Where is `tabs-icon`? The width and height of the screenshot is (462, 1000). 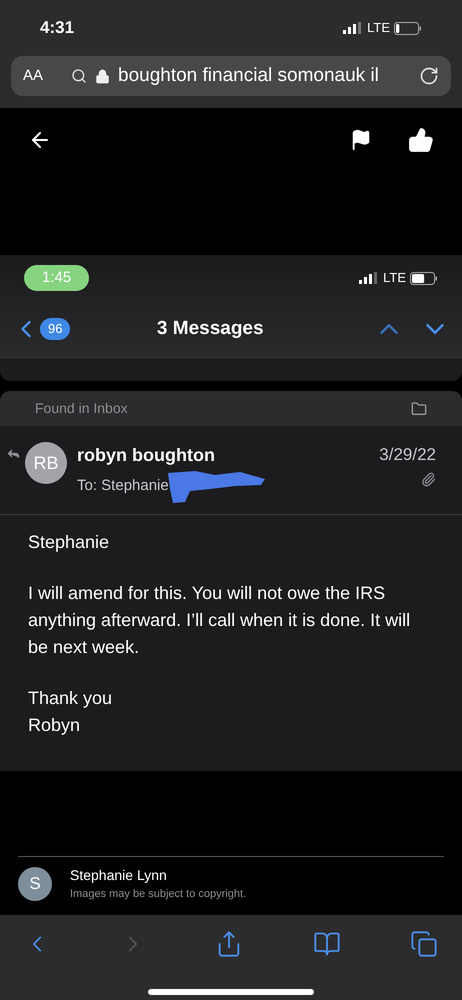
tabs-icon is located at coordinates (424, 944).